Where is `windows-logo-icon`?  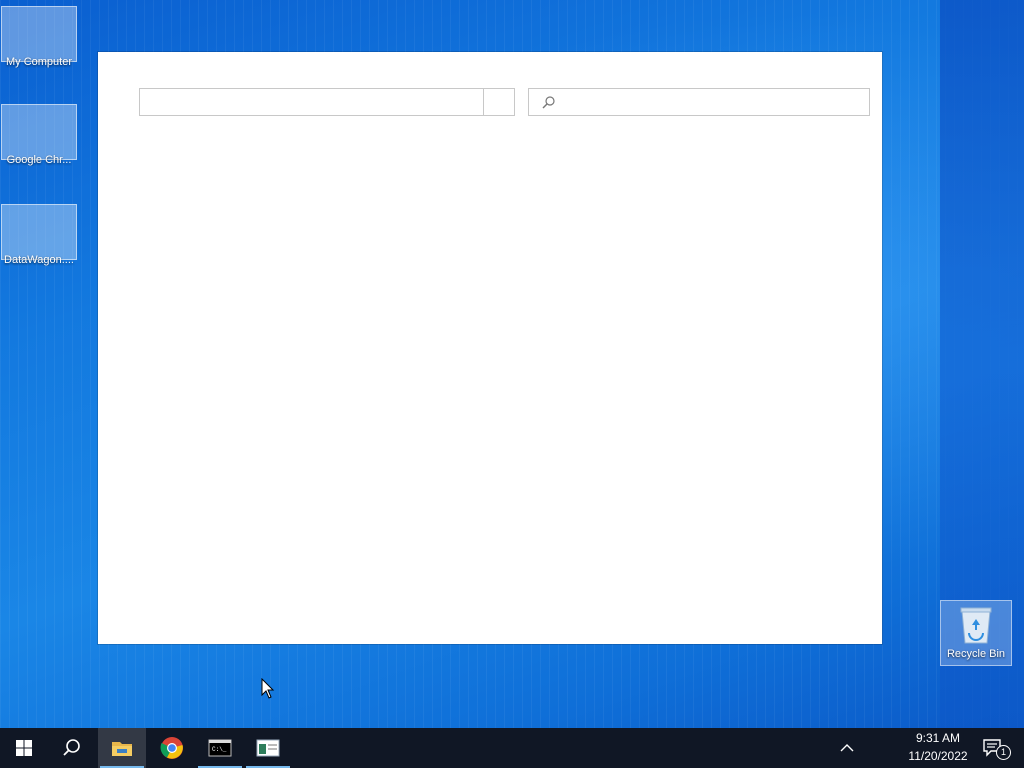
windows-logo-icon is located at coordinates (24, 748).